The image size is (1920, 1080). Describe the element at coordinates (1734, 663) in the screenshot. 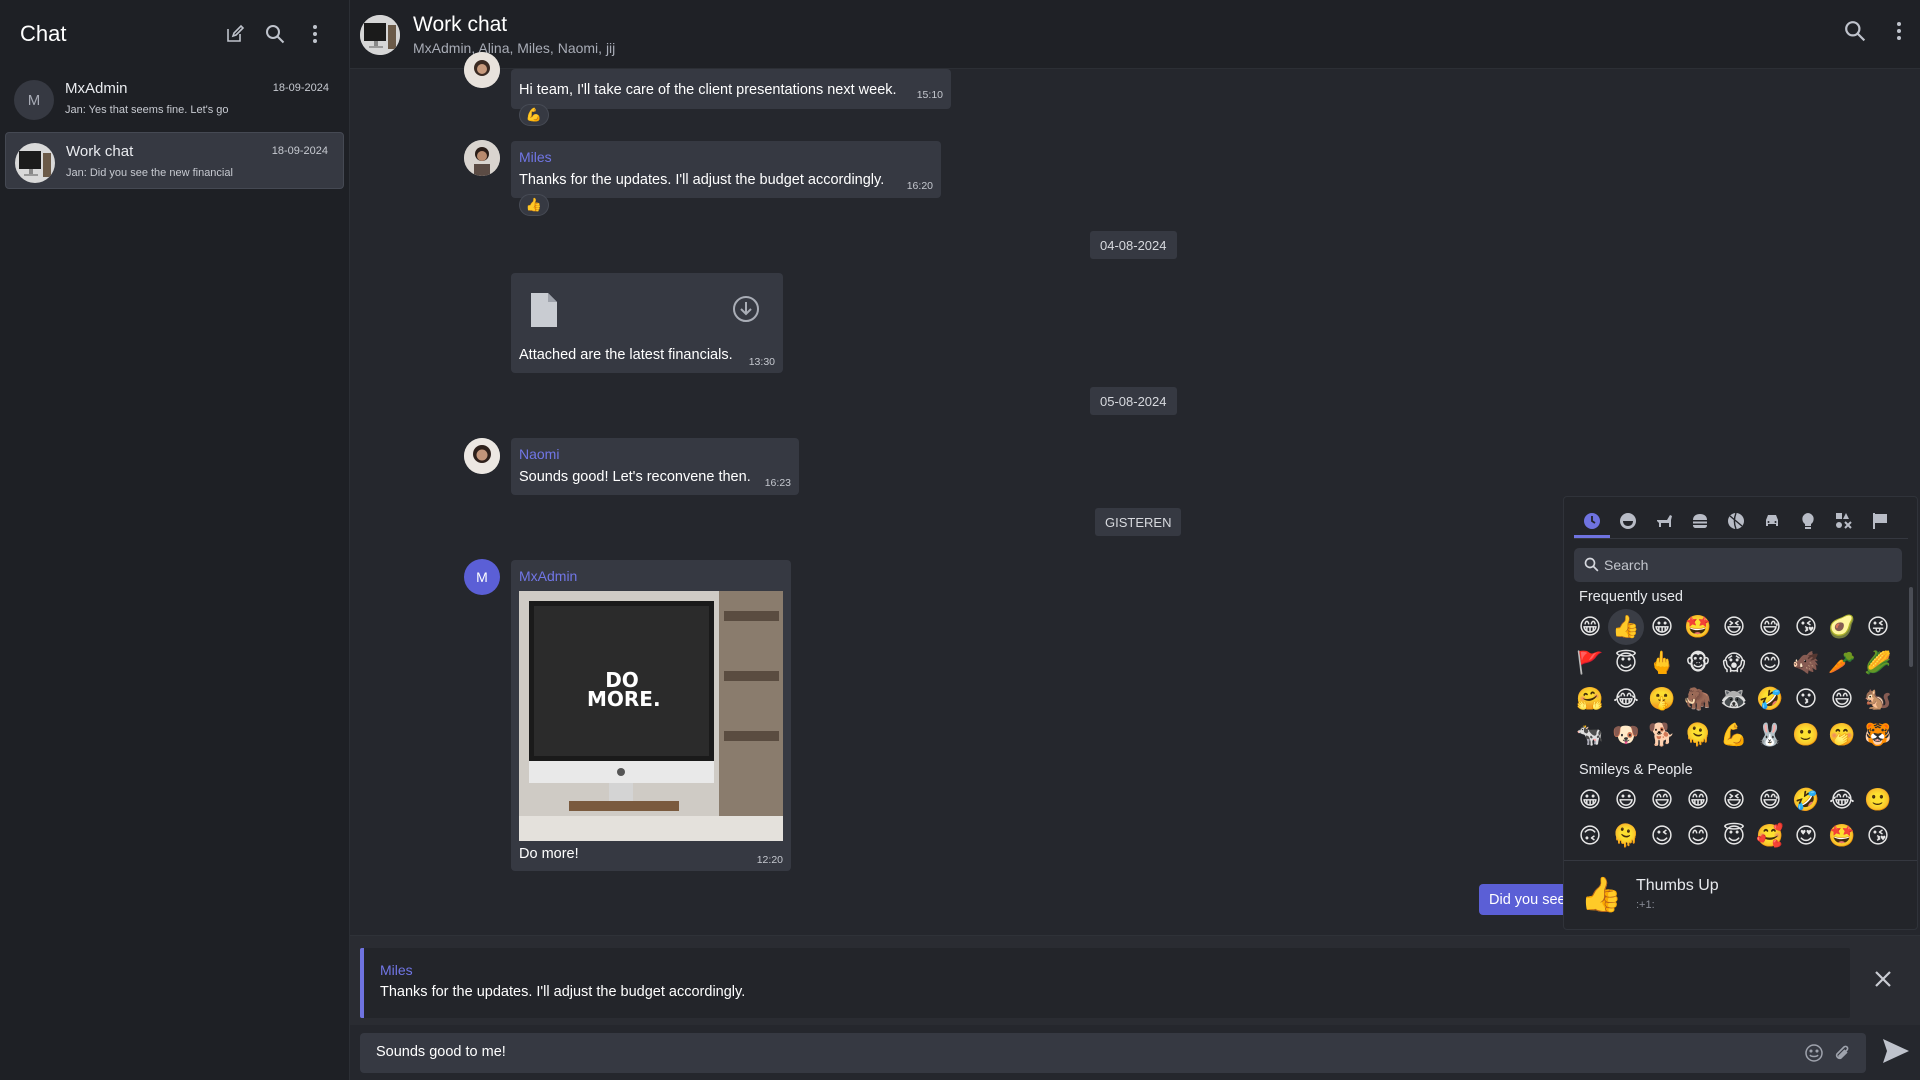

I see `emoji-option: 😱` at that location.